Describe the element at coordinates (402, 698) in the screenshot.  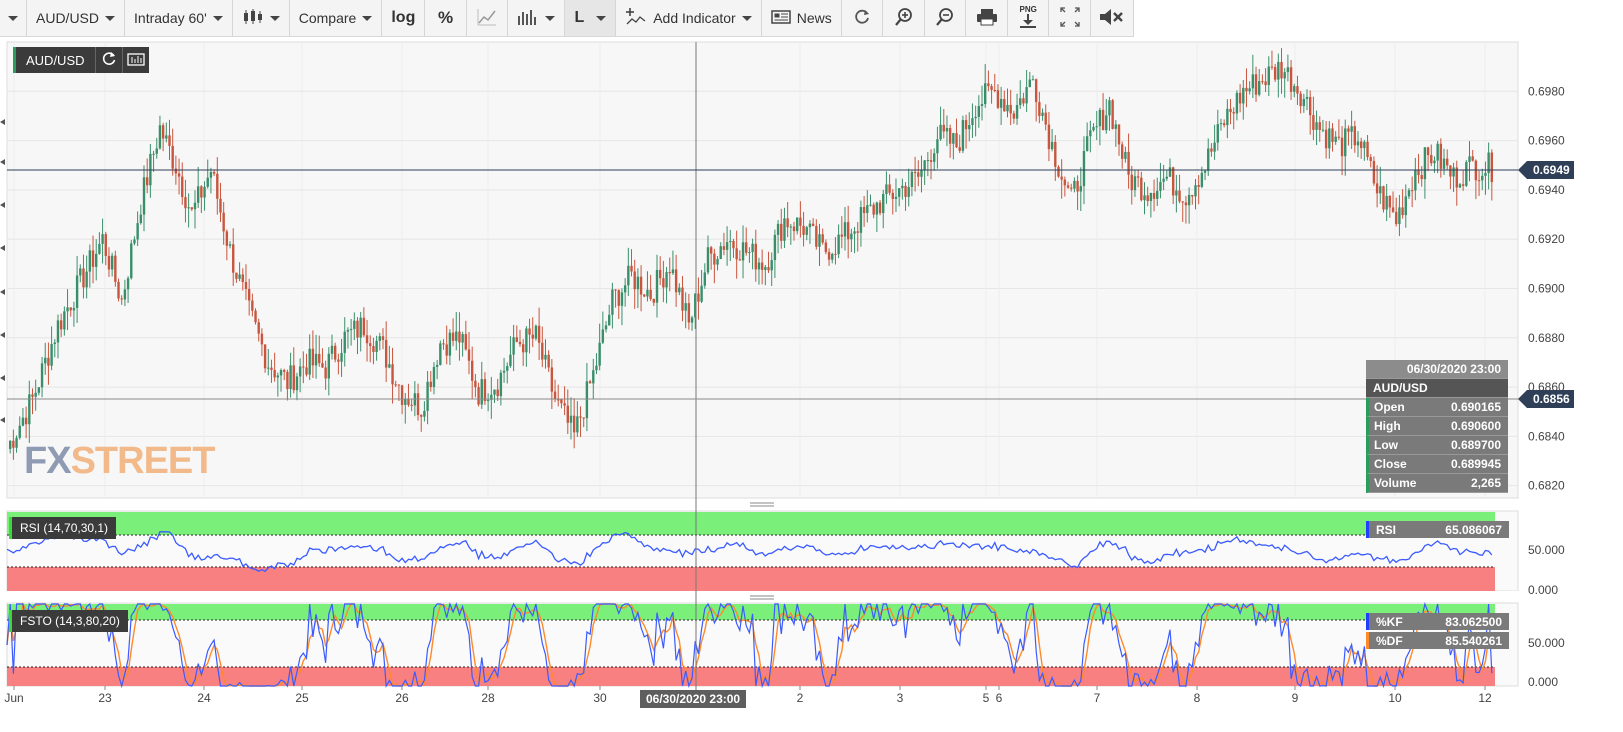
I see `date-axis-label: 26` at that location.